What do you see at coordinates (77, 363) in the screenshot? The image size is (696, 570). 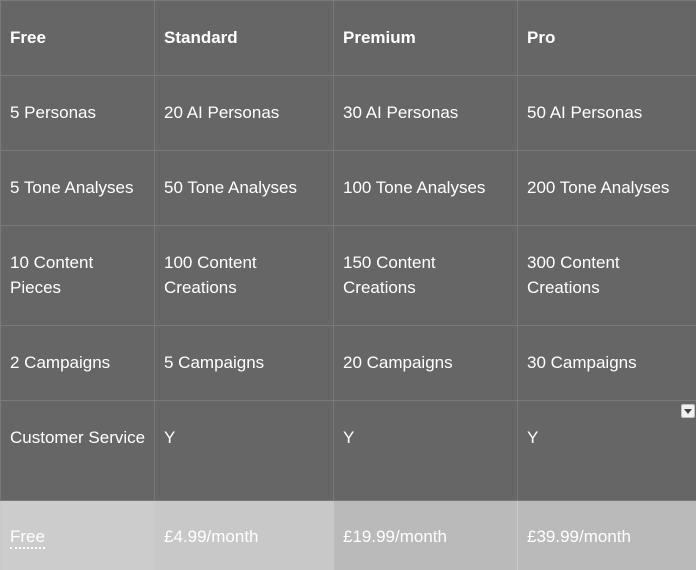 I see `table-cell: 2 Campaigns` at bounding box center [77, 363].